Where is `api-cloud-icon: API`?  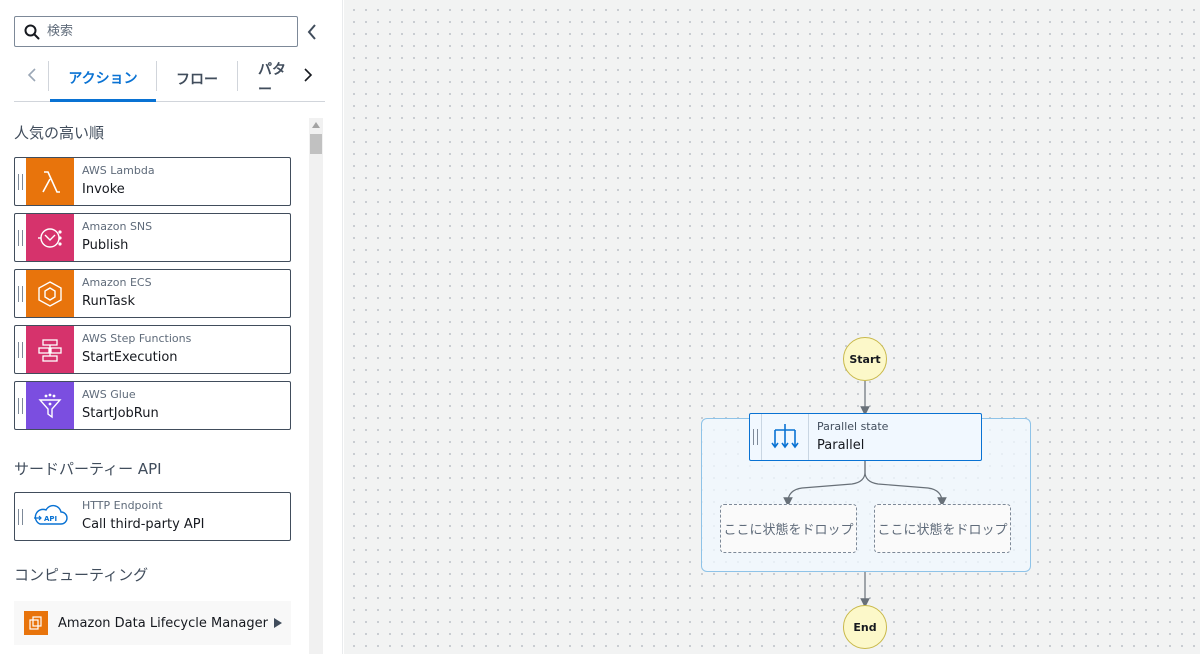 api-cloud-icon: API is located at coordinates (50, 516).